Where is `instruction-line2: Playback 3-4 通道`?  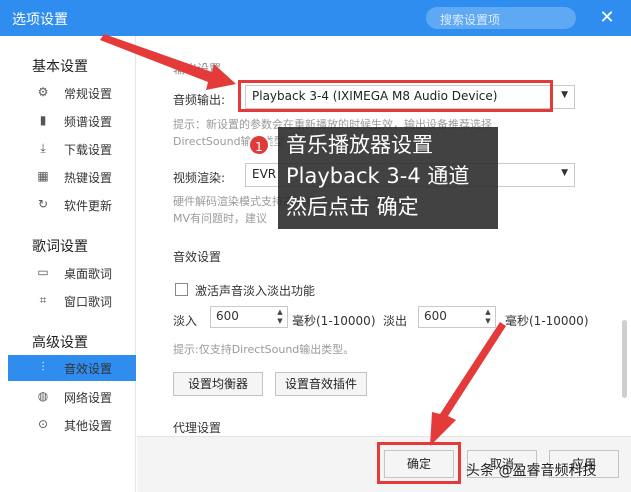 instruction-line2: Playback 3-4 通道 is located at coordinates (378, 176).